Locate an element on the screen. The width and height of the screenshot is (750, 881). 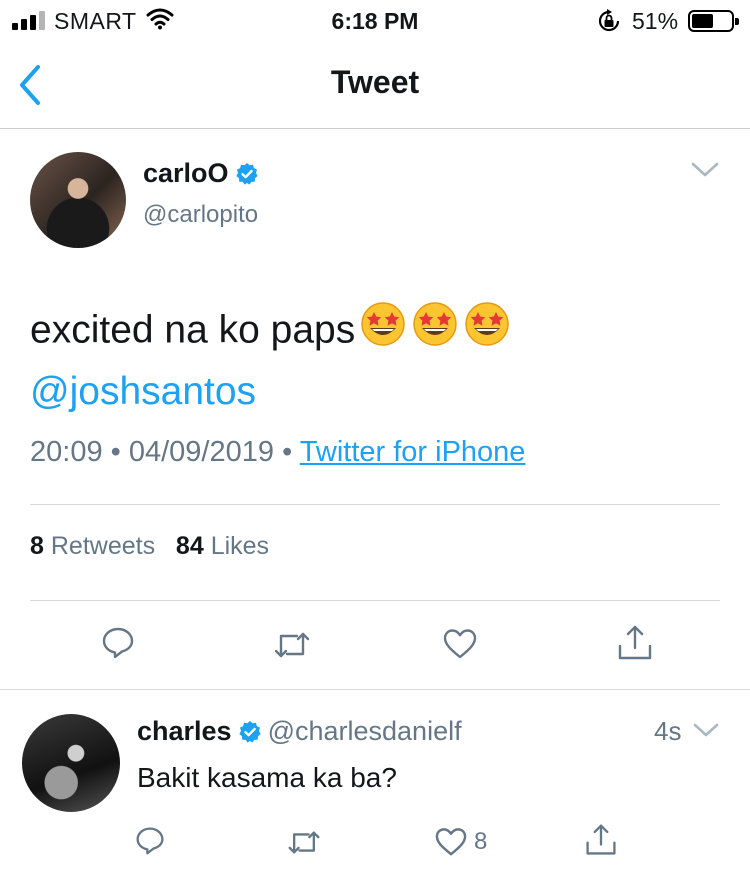
reply-share-button is located at coordinates (601, 842).